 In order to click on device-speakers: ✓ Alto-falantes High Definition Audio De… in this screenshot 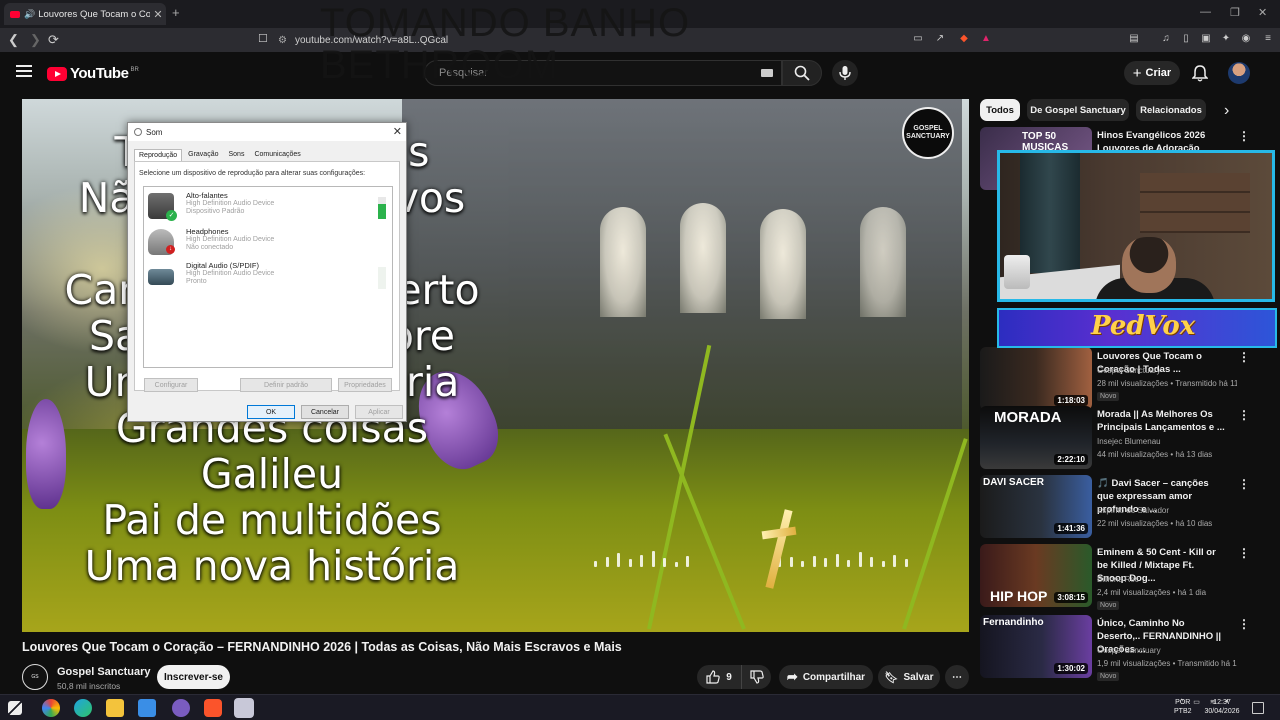, I will do `click(268, 206)`.